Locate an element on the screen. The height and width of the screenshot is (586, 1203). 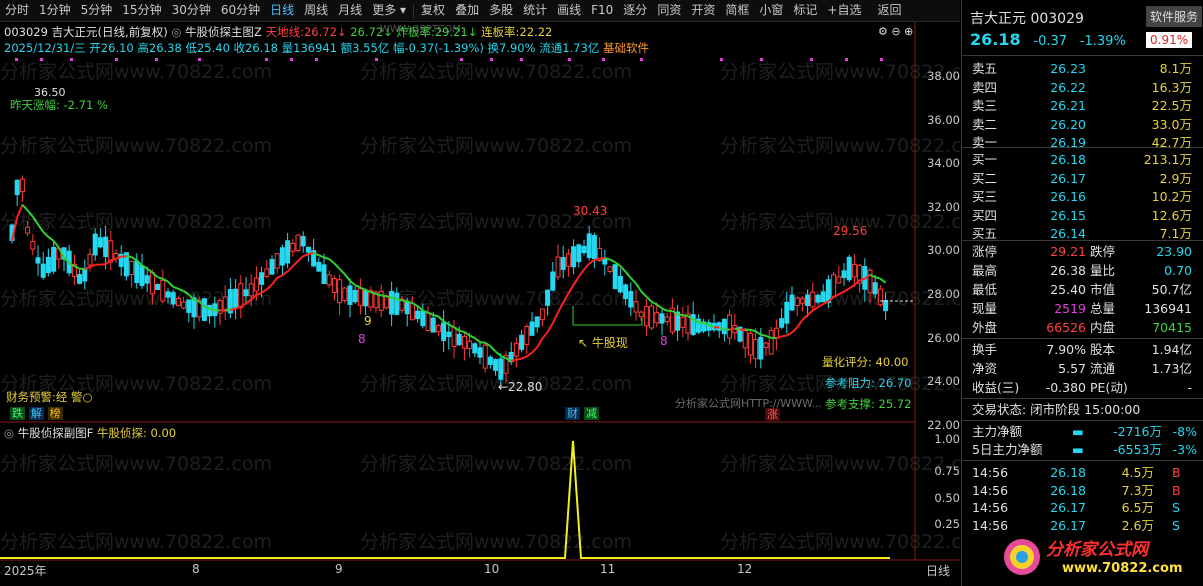
flow-row: 主力净额 ▬ -2716万 -8% is located at coordinates (1082, 431).